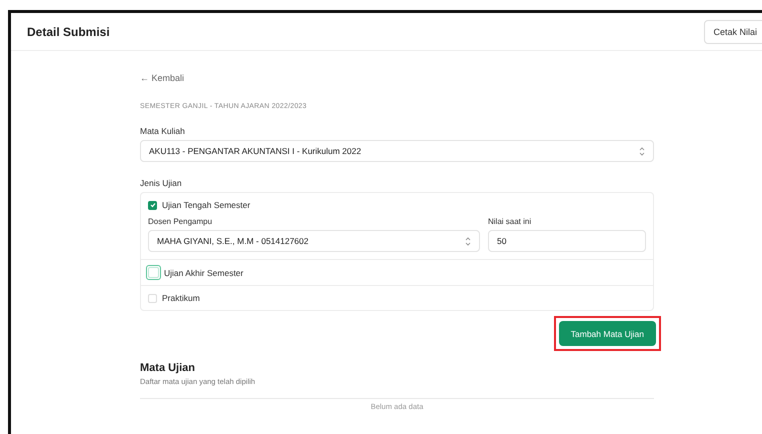  Describe the element at coordinates (161, 183) in the screenshot. I see `field-label: Jenis Ujian` at that location.